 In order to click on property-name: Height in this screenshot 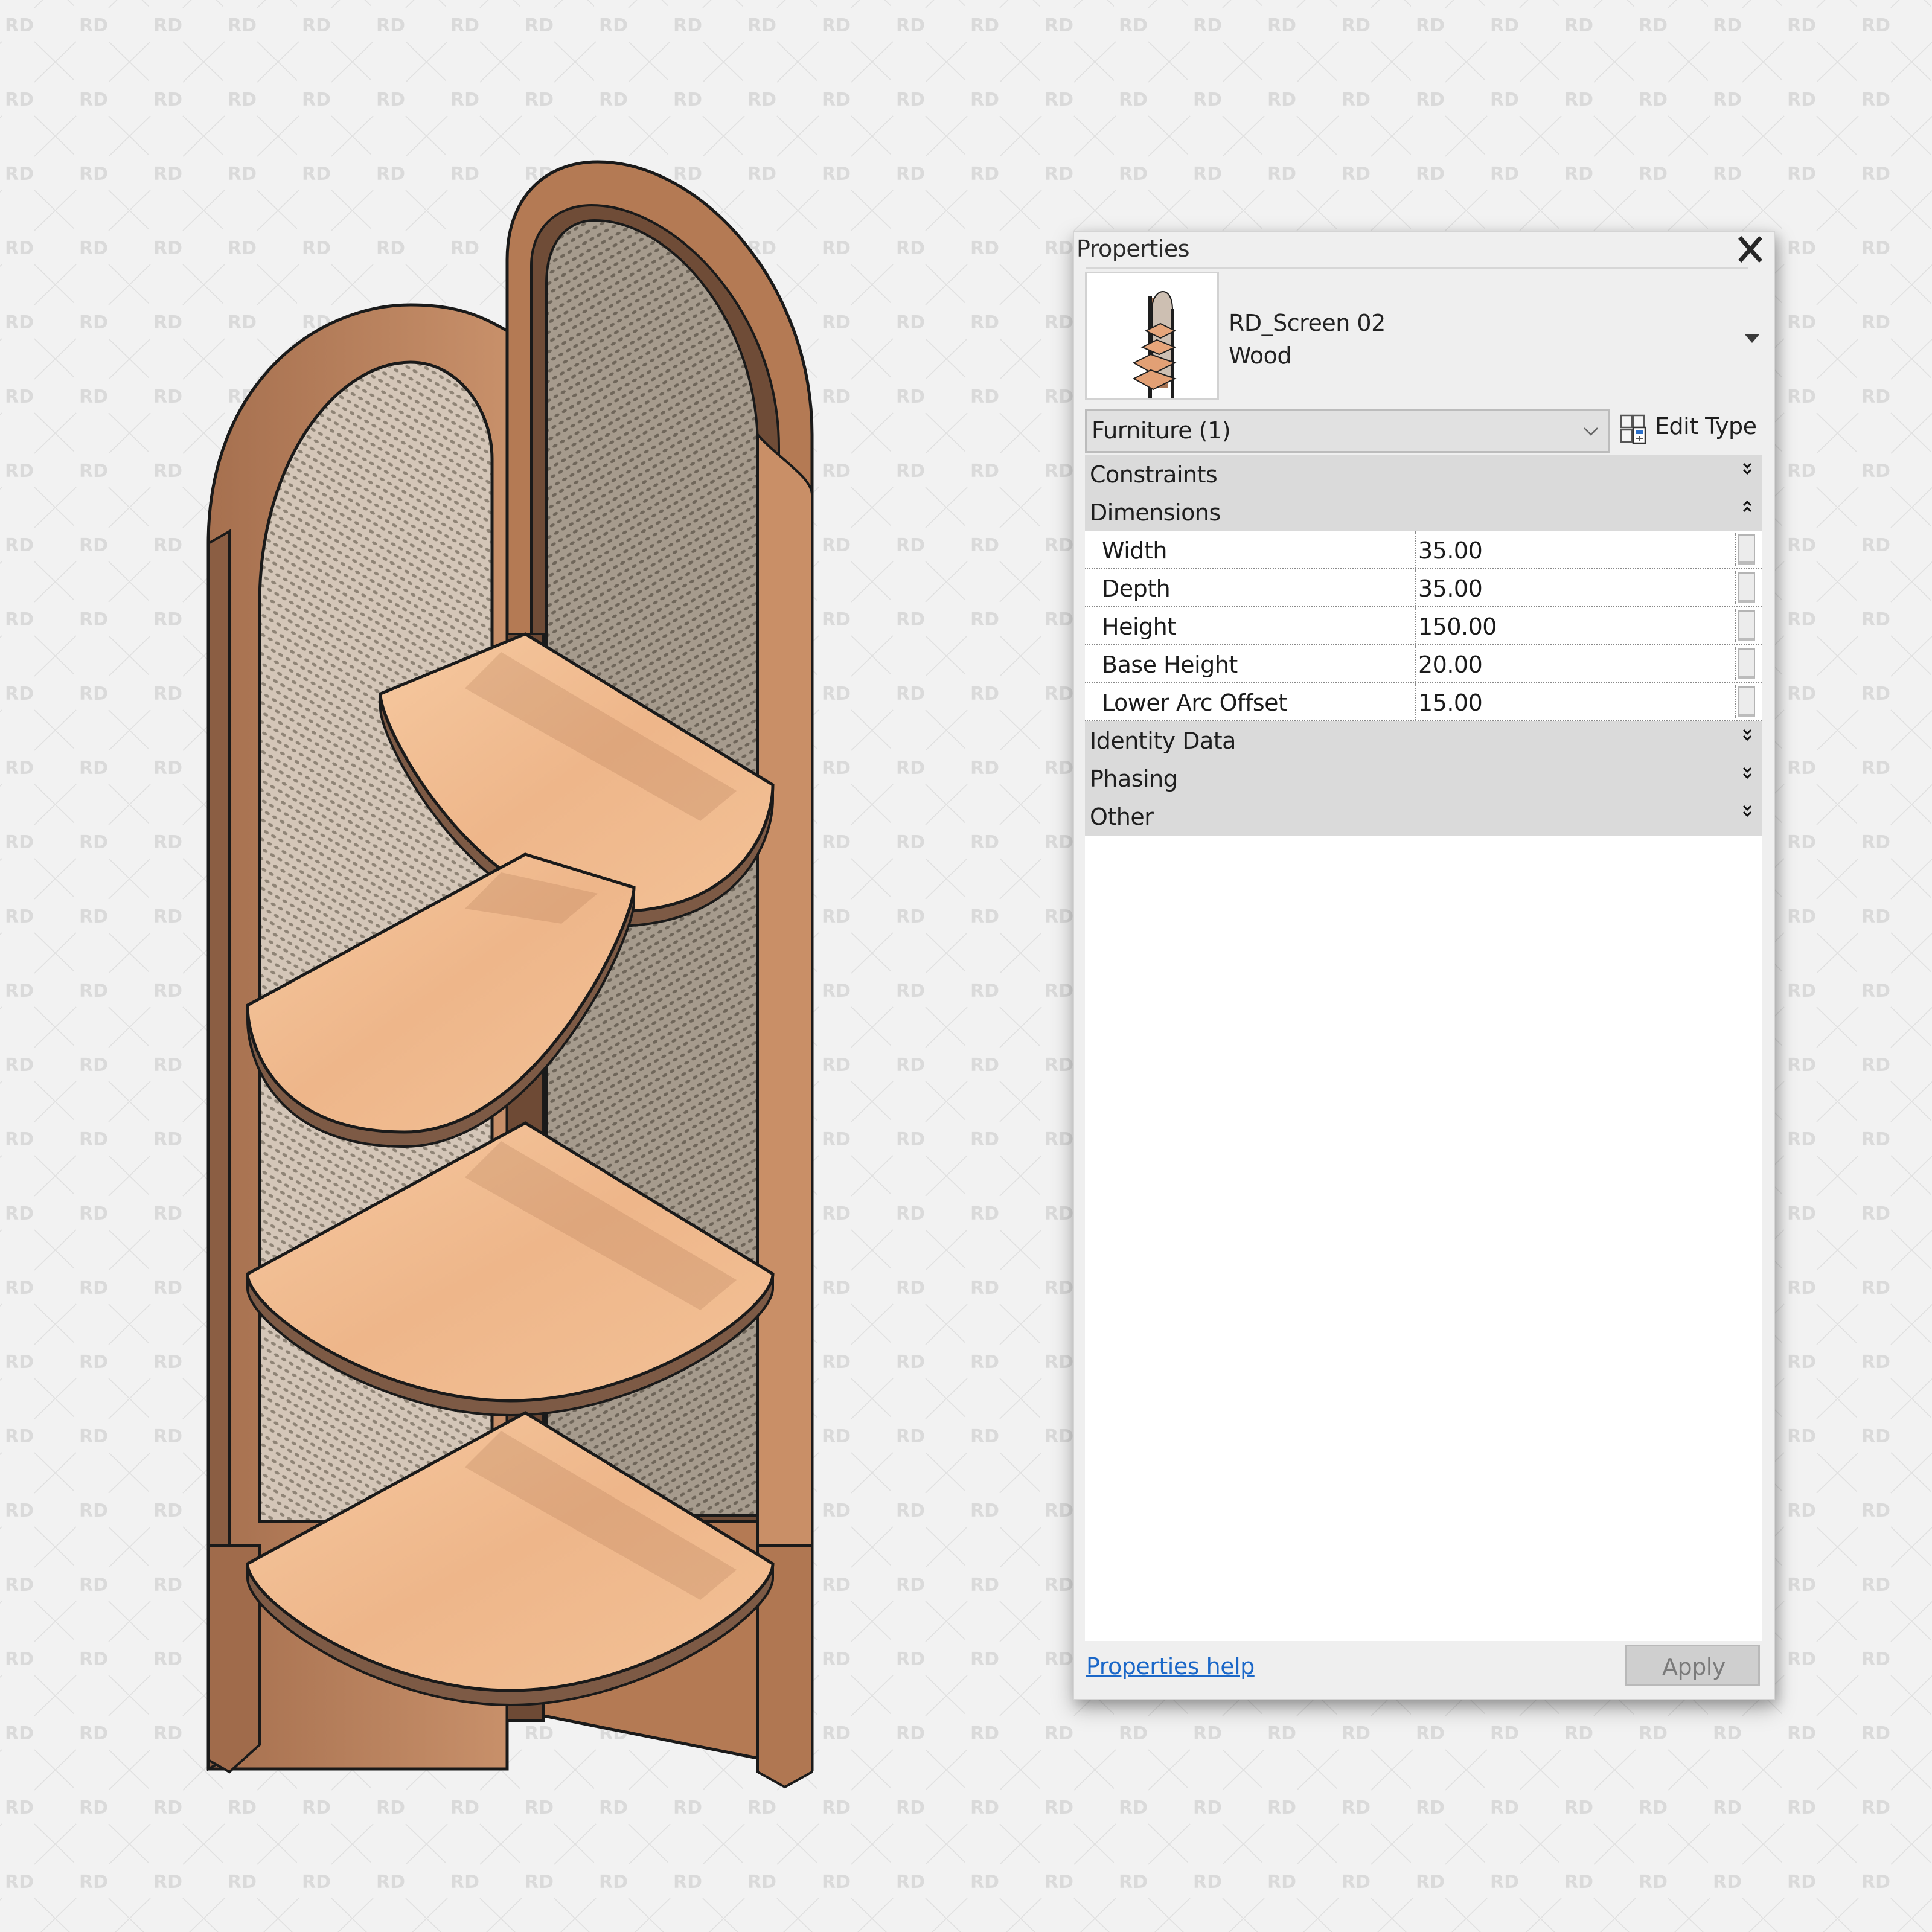, I will do `click(1139, 627)`.